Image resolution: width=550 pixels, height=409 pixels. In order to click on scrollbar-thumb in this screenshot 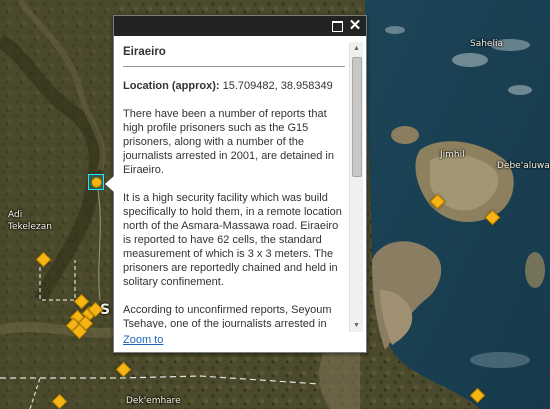, I will do `click(357, 117)`.